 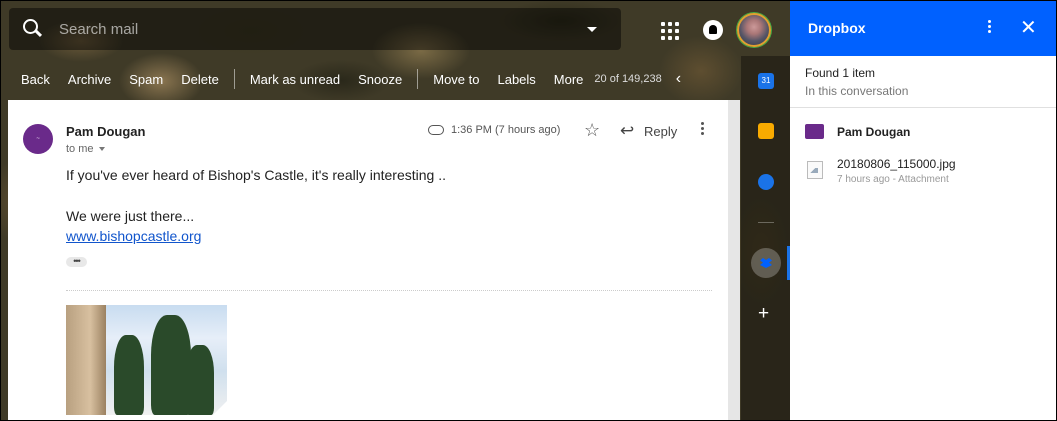 What do you see at coordinates (627, 131) in the screenshot?
I see `reply-icon: ↩` at bounding box center [627, 131].